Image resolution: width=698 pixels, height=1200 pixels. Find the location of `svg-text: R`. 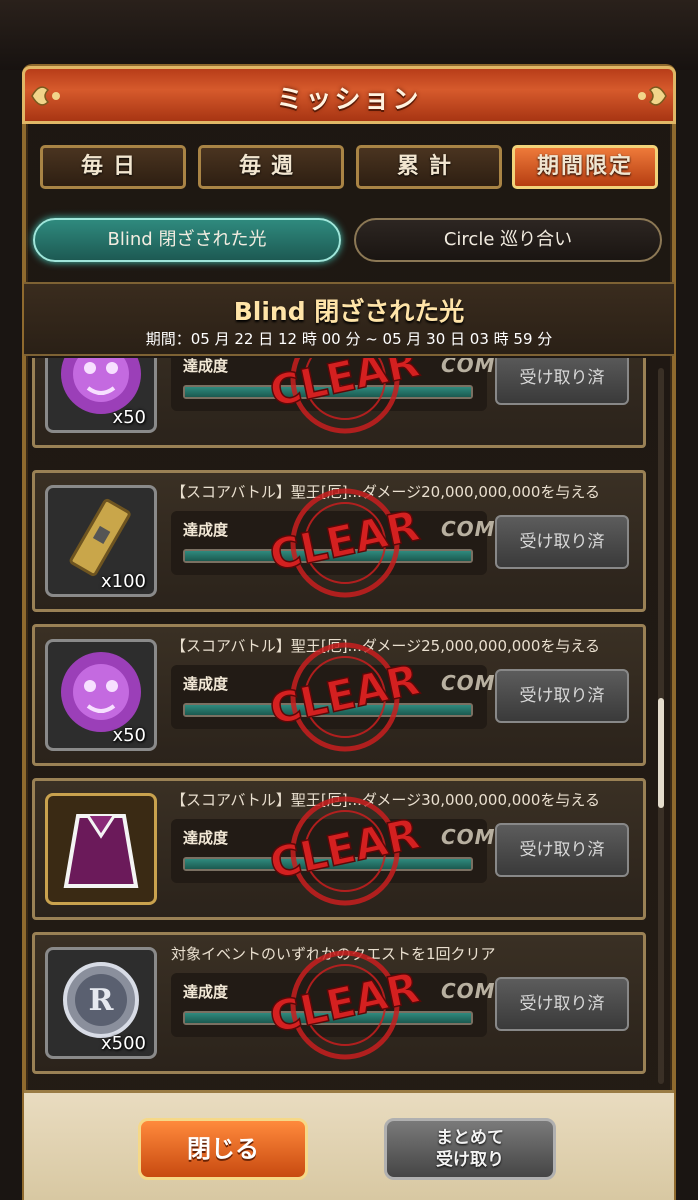

svg-text: R is located at coordinates (102, 1000).